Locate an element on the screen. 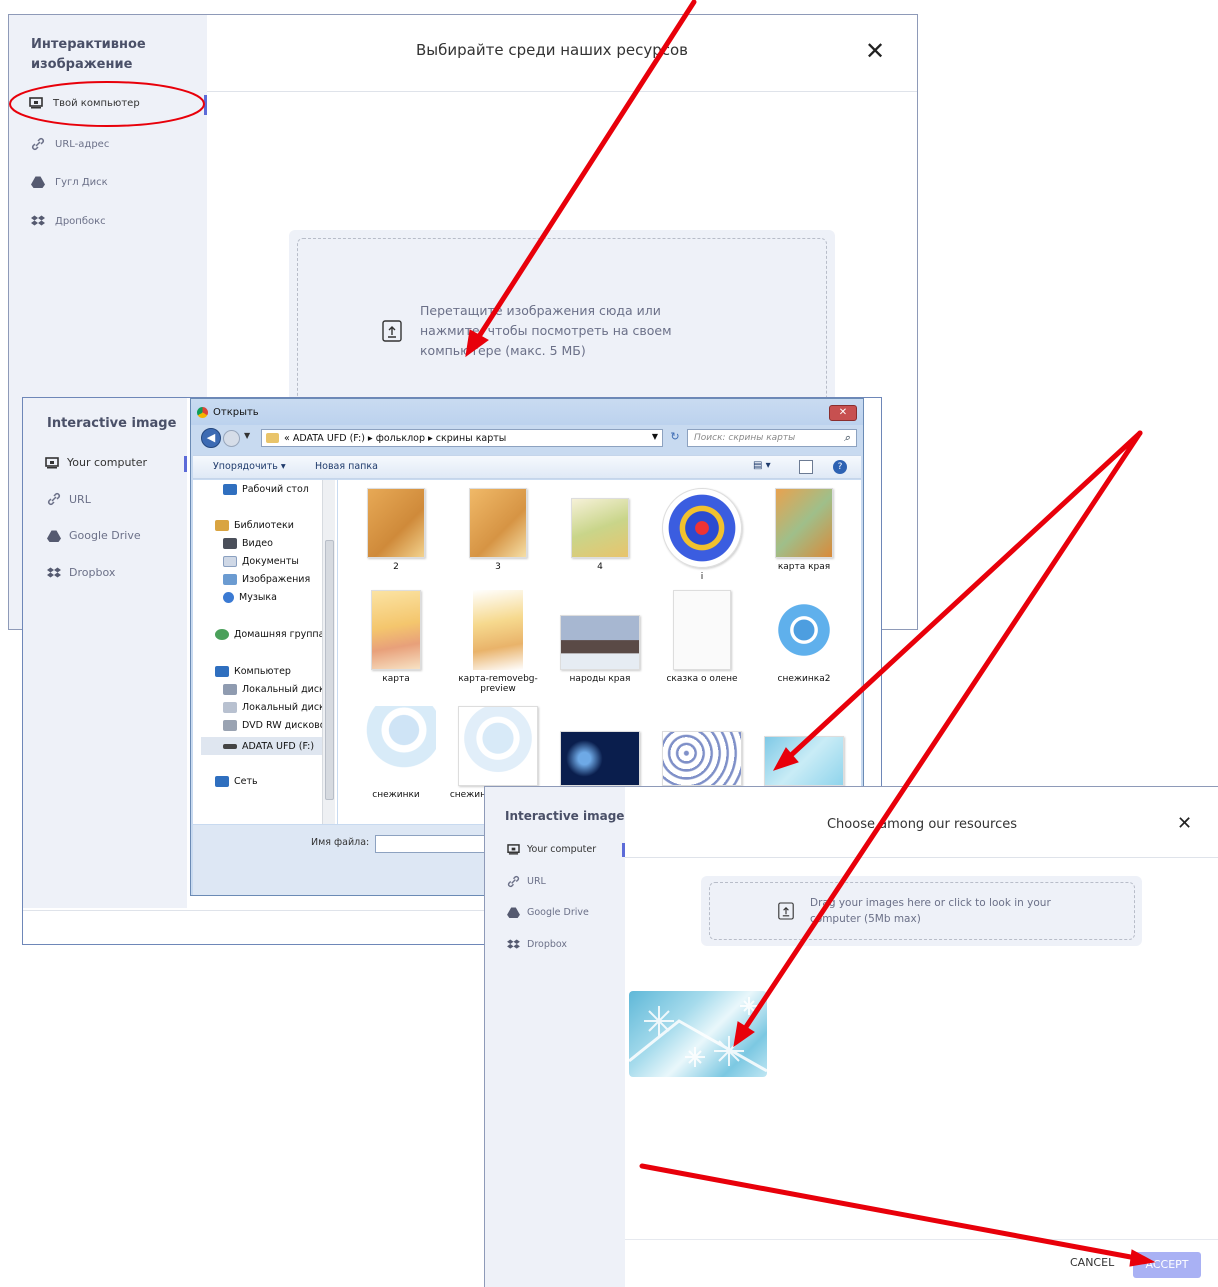 The height and width of the screenshot is (1287, 1218). dropbox-icon is located at coordinates (513, 944).